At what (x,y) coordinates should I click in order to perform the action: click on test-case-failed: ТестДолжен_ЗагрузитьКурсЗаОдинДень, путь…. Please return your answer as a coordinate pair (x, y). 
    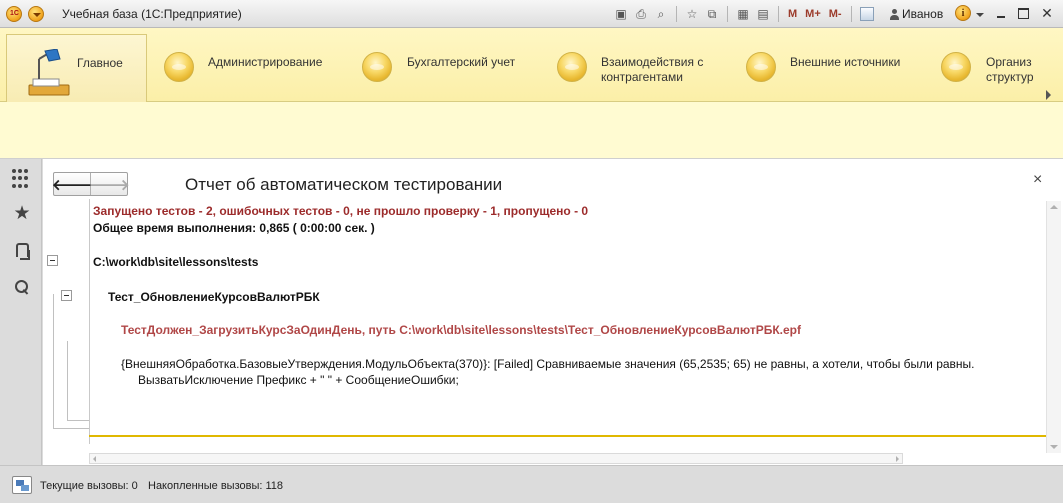
    Looking at the image, I should click on (461, 330).